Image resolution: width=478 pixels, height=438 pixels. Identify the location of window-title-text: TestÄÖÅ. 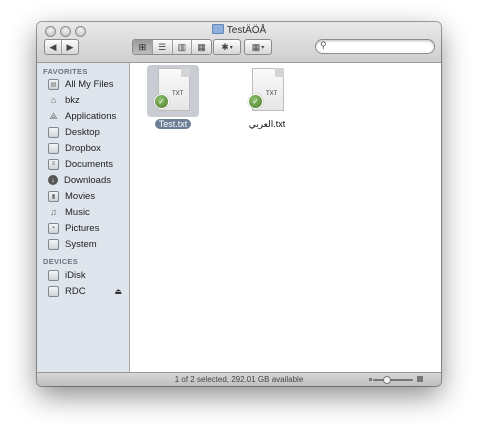
(246, 30).